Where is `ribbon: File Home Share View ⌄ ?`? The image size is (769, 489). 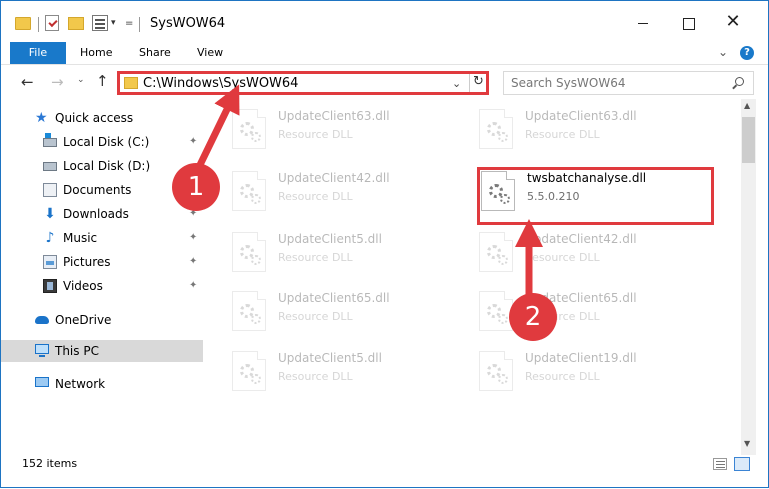
ribbon: File Home Share View ⌄ ? is located at coordinates (384, 53).